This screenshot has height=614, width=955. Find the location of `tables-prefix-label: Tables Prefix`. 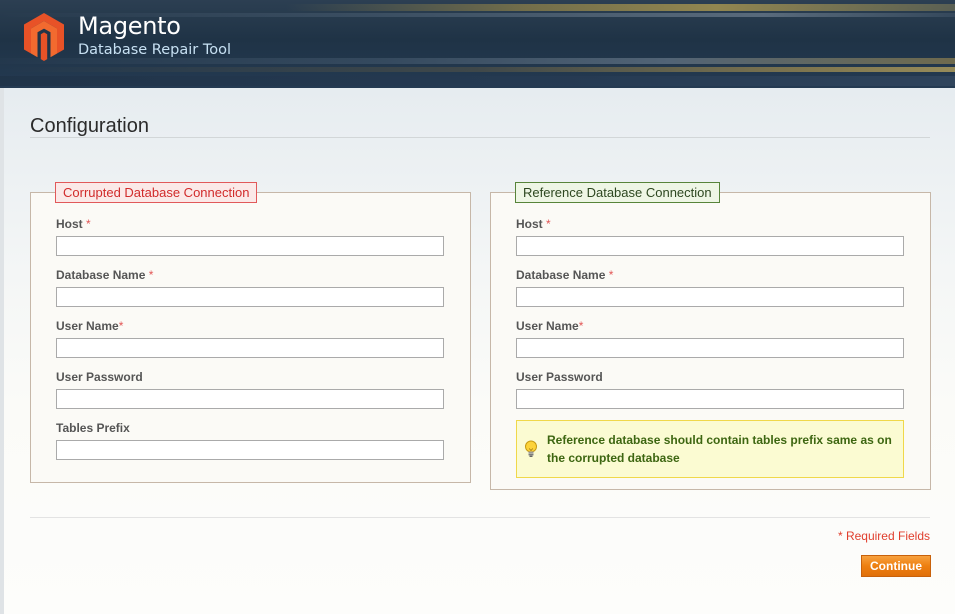

tables-prefix-label: Tables Prefix is located at coordinates (93, 428).